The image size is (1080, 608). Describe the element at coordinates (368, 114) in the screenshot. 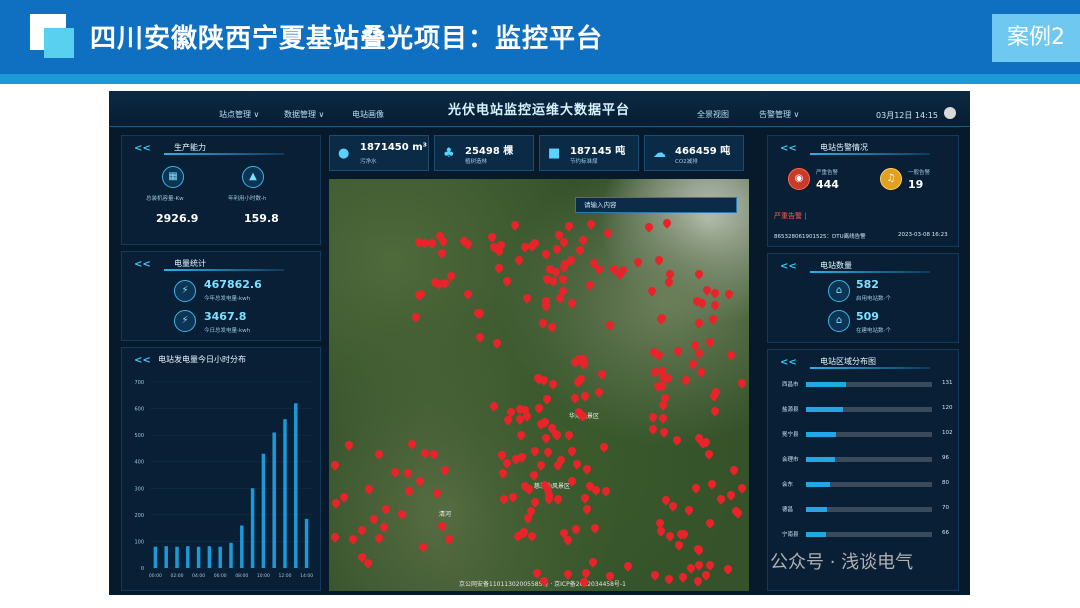

I see `nav-station-profile: 电站画像` at that location.